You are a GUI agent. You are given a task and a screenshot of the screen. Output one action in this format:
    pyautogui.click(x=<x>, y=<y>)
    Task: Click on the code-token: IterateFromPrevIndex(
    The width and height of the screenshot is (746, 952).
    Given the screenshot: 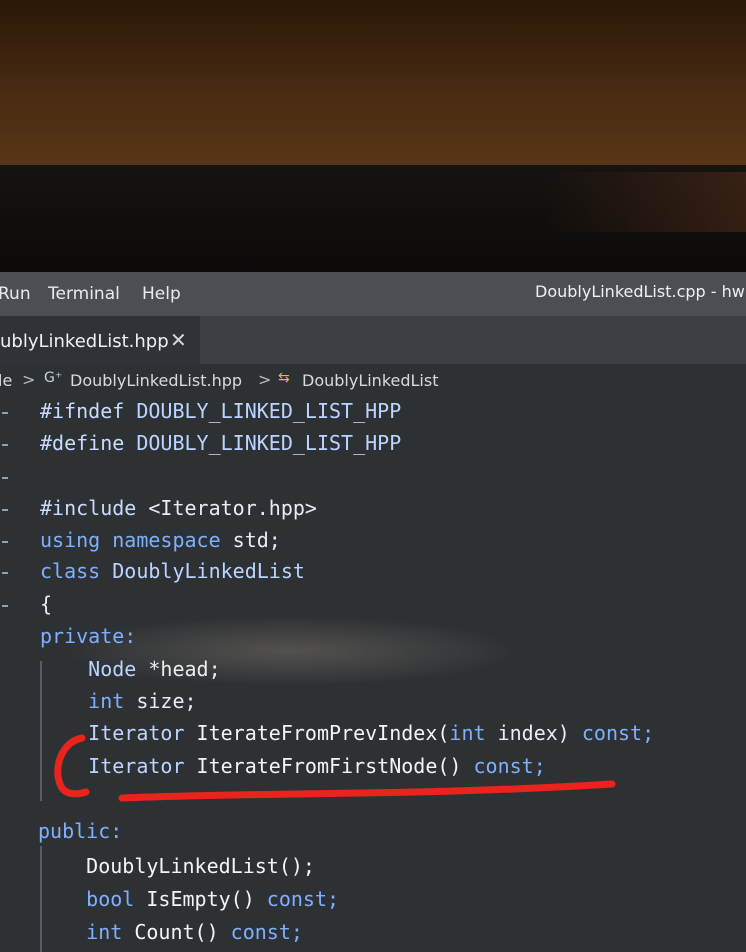 What is the action you would take?
    pyautogui.click(x=323, y=733)
    